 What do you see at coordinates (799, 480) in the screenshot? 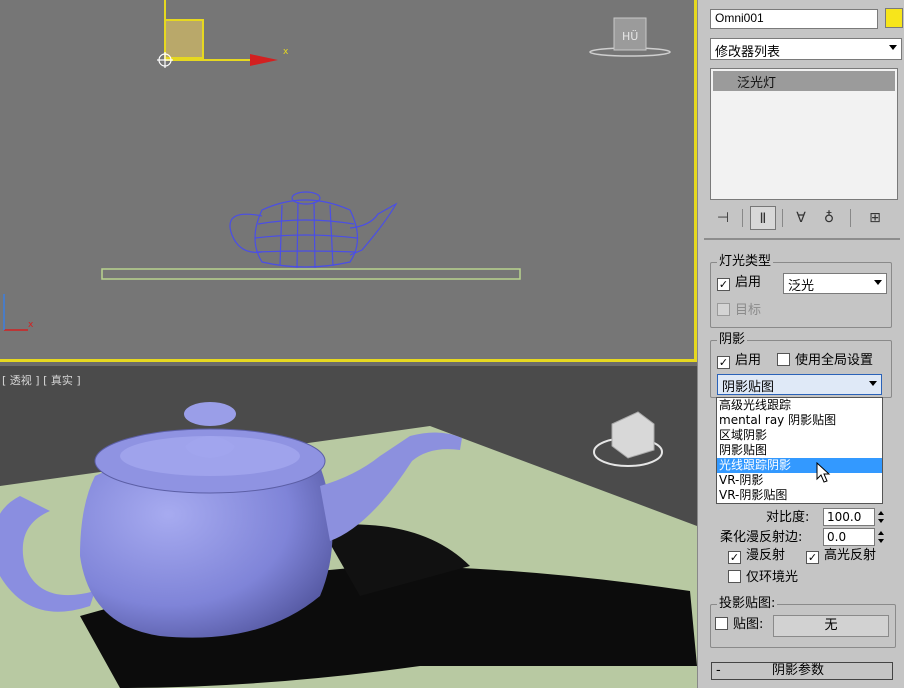
I see `shadow-option-vr-shadow: VR-阴影` at bounding box center [799, 480].